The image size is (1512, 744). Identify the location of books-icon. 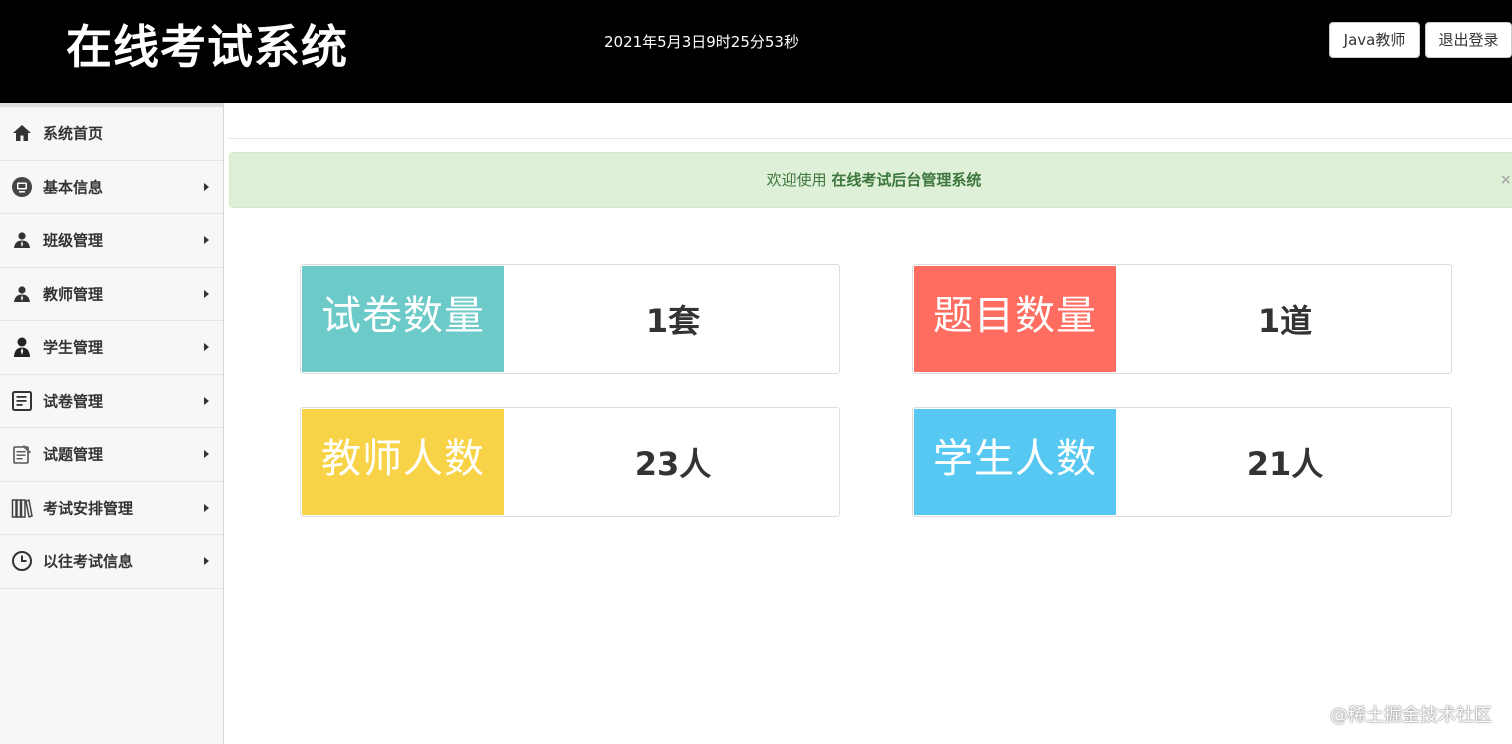
(22, 508).